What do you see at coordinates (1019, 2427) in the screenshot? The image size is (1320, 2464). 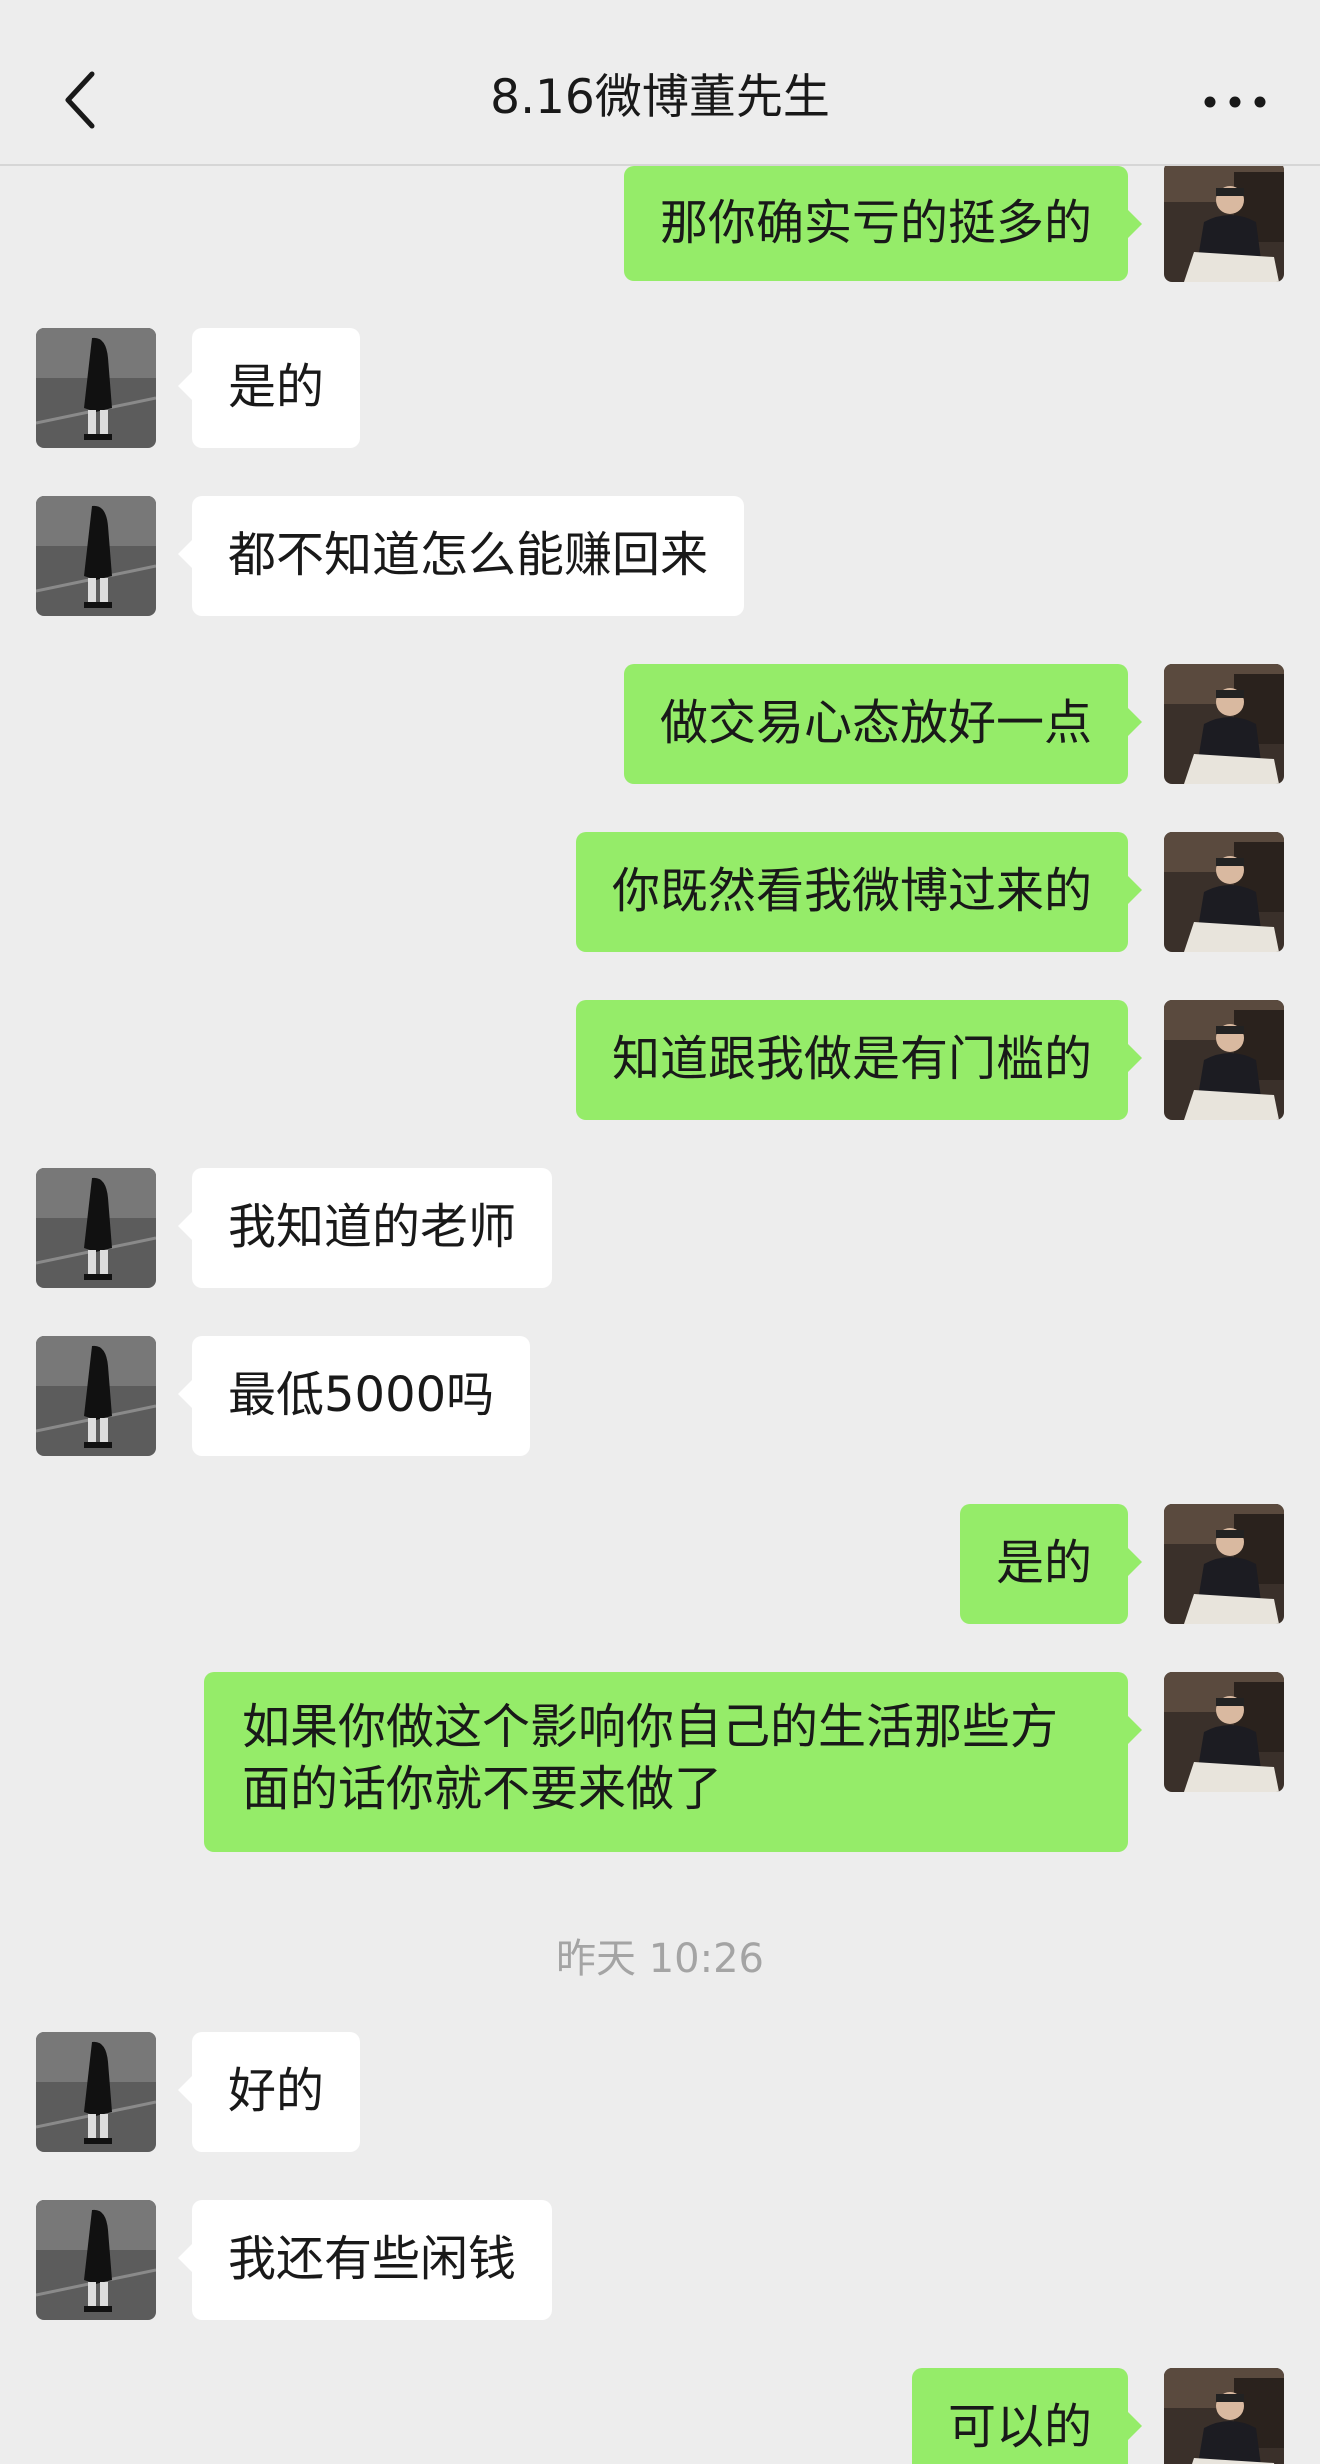 I see `message-text: 可以的` at bounding box center [1019, 2427].